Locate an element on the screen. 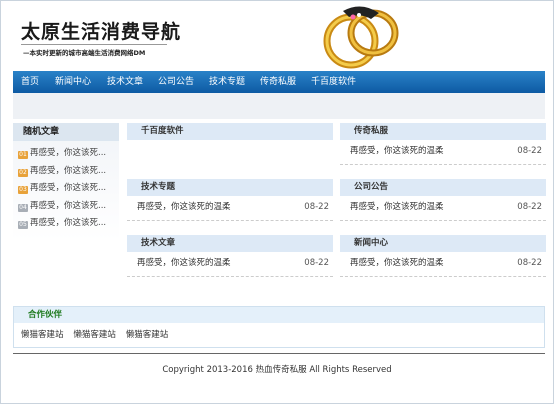  panel-news: 新闻中心 再感受，你这该死的温柔 08-22 is located at coordinates (443, 258).